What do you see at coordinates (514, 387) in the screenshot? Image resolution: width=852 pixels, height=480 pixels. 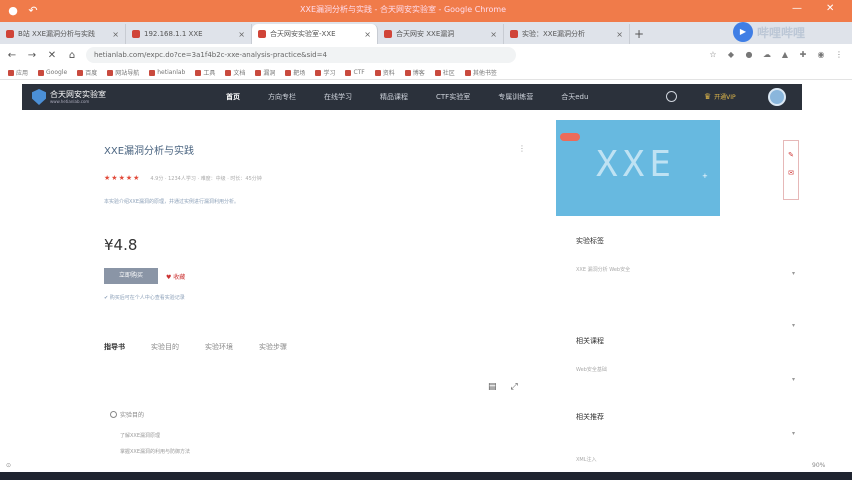 I see `fullscreen-icon: ⤢` at bounding box center [514, 387].